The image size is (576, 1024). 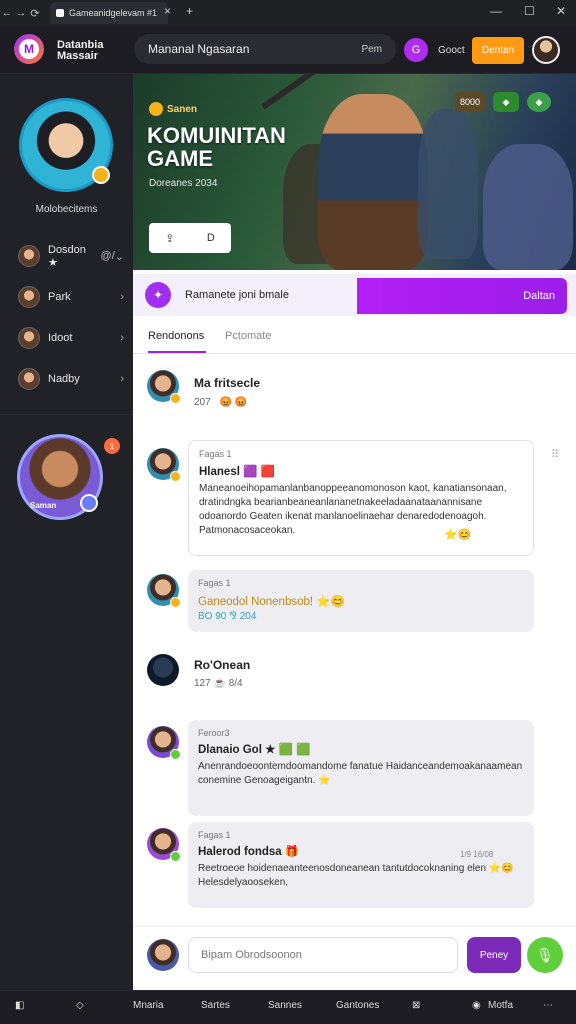 What do you see at coordinates (233, 402) in the screenshot?
I see `reaction-icons: 😡 😡` at bounding box center [233, 402].